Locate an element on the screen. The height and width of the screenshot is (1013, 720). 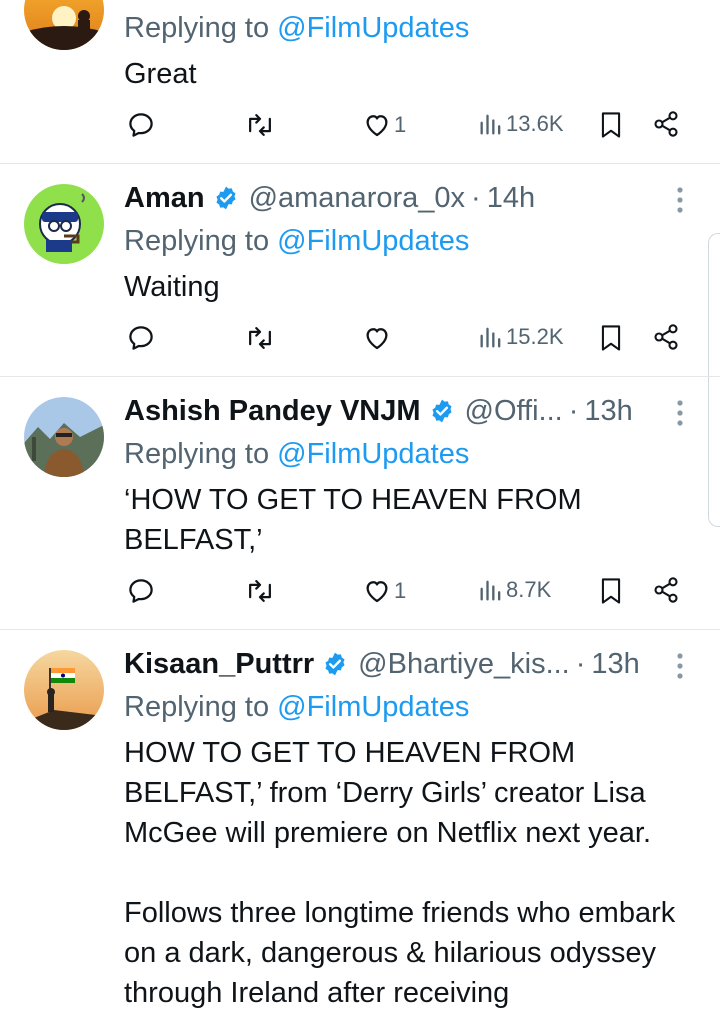
user-handle: @amanarora_0x is located at coordinates (357, 198).